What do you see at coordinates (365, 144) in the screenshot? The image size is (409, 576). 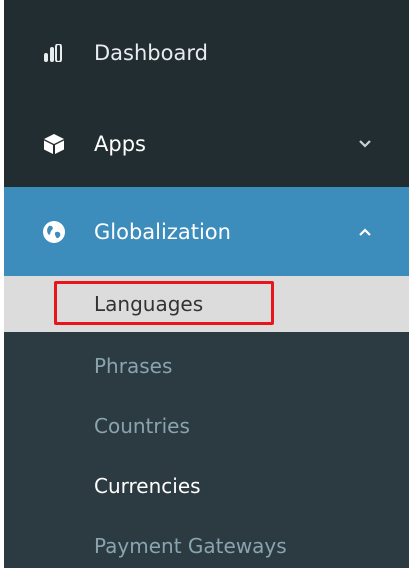 I see `chevron-down-icon` at bounding box center [365, 144].